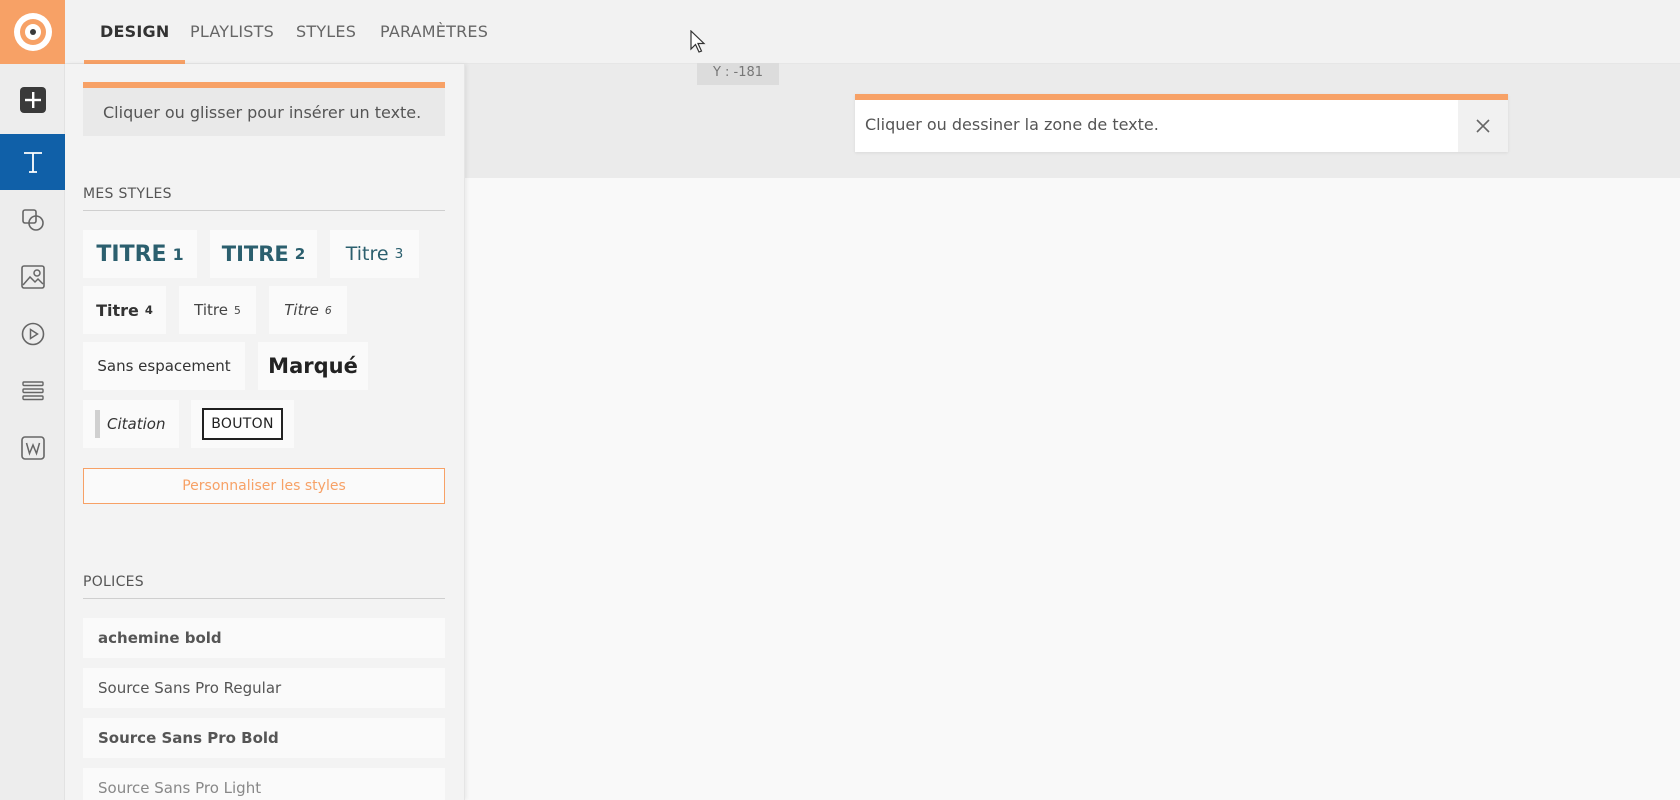  Describe the element at coordinates (97, 424) in the screenshot. I see `quote-bar` at that location.